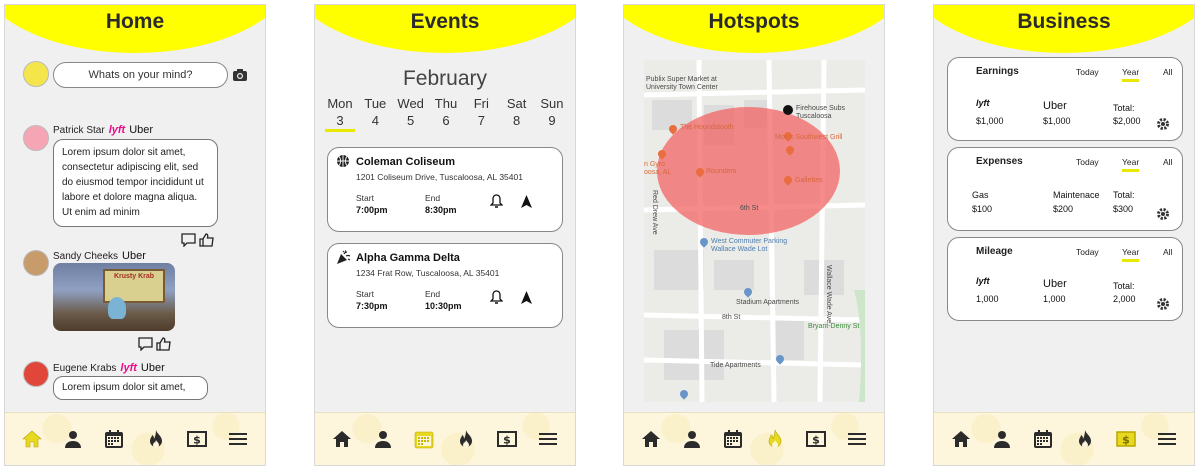  I want to click on lyft-badge: lyft, so click(128, 368).